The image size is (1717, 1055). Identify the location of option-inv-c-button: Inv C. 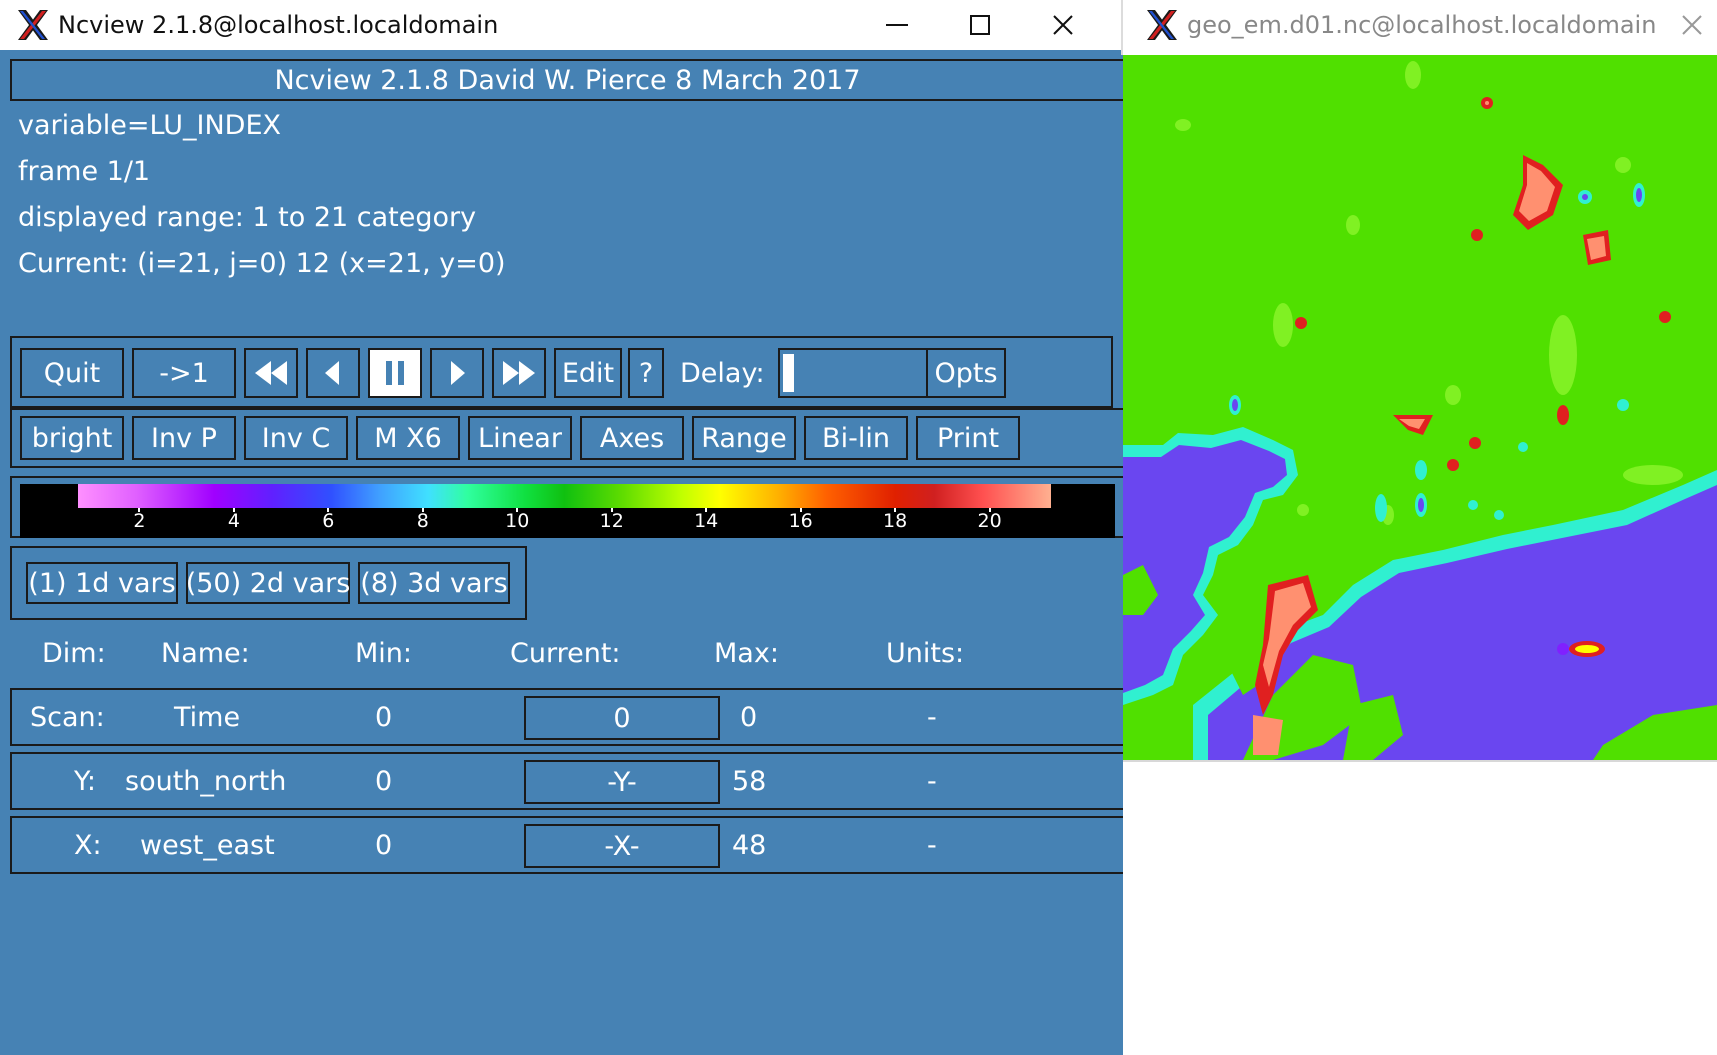
(296, 438).